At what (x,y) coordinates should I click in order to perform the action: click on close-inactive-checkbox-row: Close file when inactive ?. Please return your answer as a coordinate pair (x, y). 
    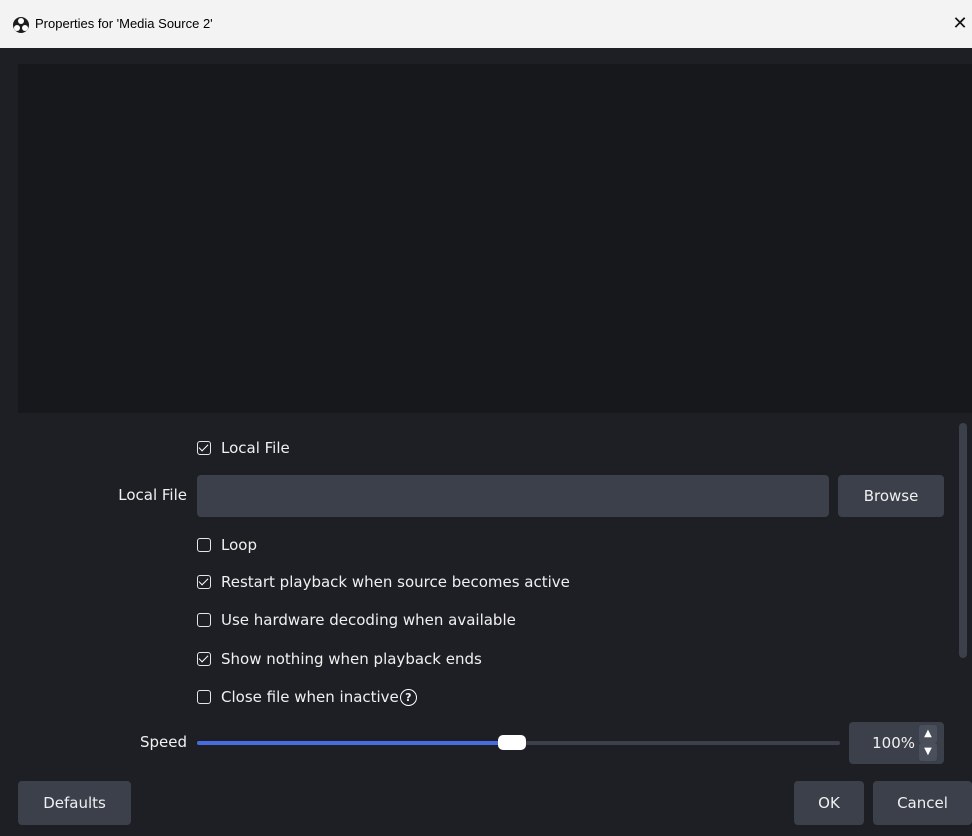
    Looking at the image, I should click on (307, 697).